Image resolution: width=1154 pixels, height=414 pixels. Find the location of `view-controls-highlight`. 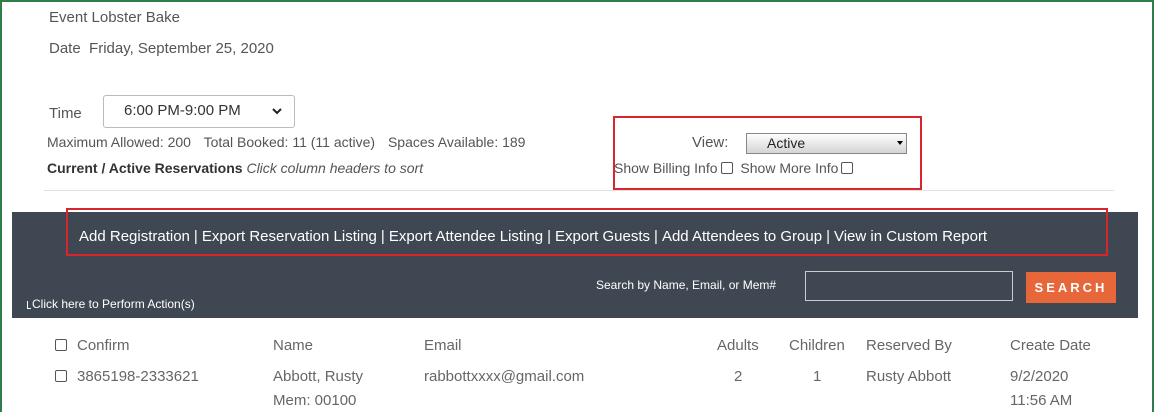

view-controls-highlight is located at coordinates (767, 153).